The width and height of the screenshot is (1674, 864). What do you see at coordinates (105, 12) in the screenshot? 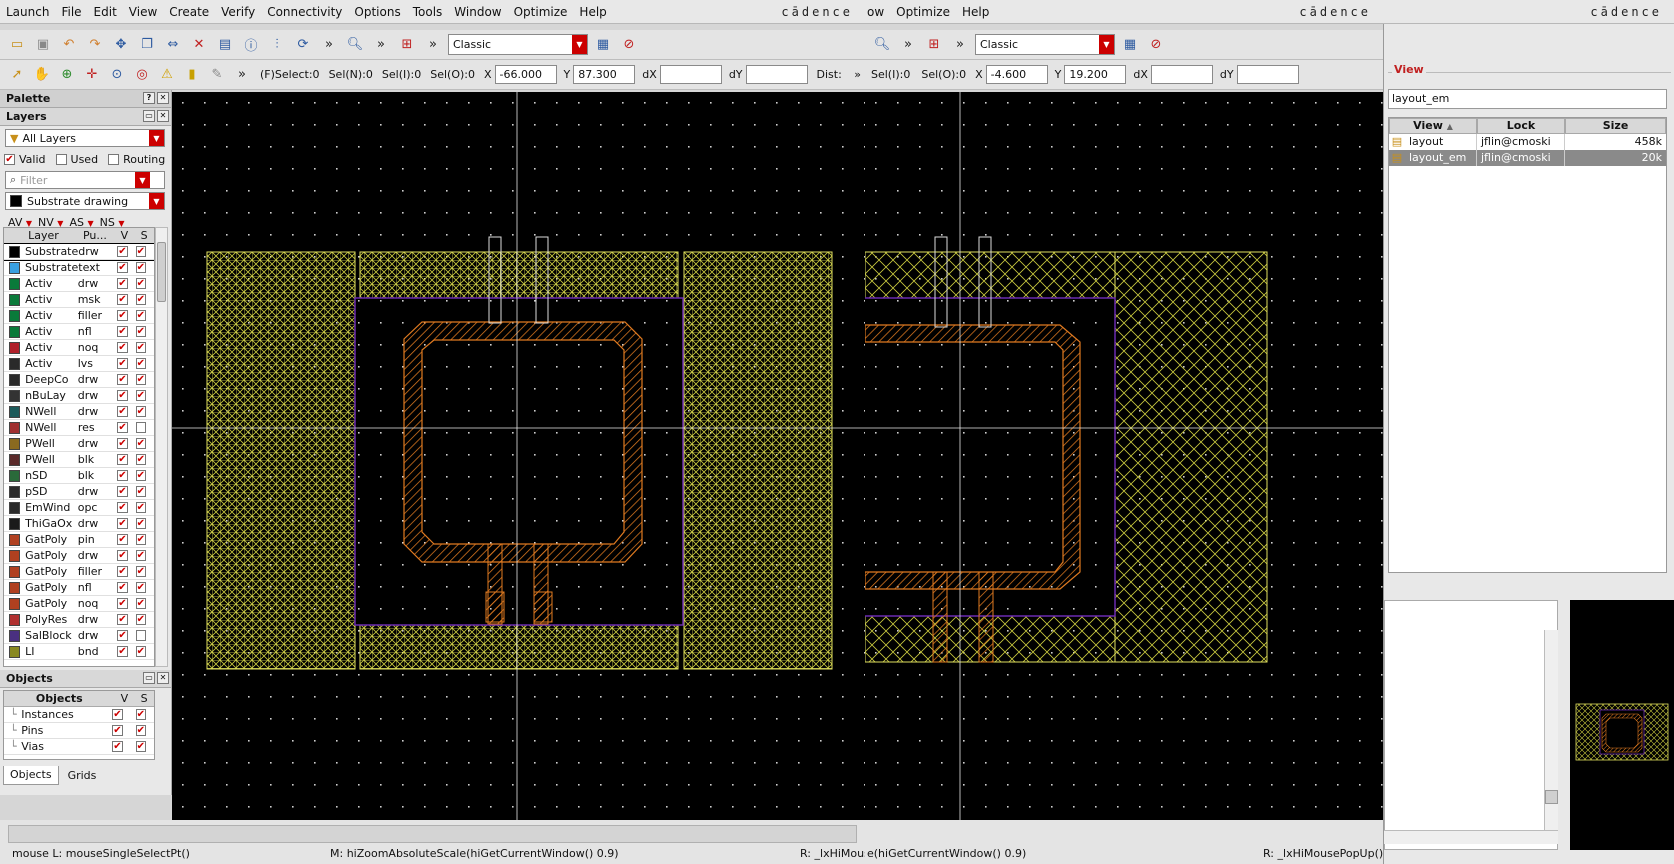
I see `menu-edit: Edit` at bounding box center [105, 12].